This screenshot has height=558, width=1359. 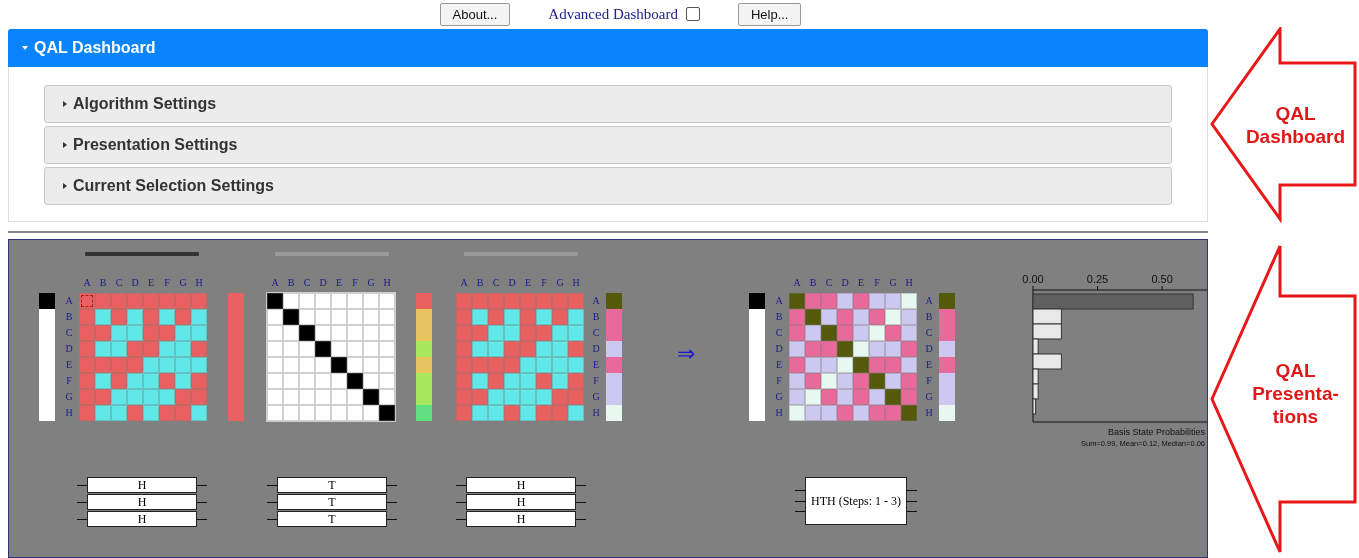 I want to click on settings-section: Current Selection Settings, so click(x=608, y=186).